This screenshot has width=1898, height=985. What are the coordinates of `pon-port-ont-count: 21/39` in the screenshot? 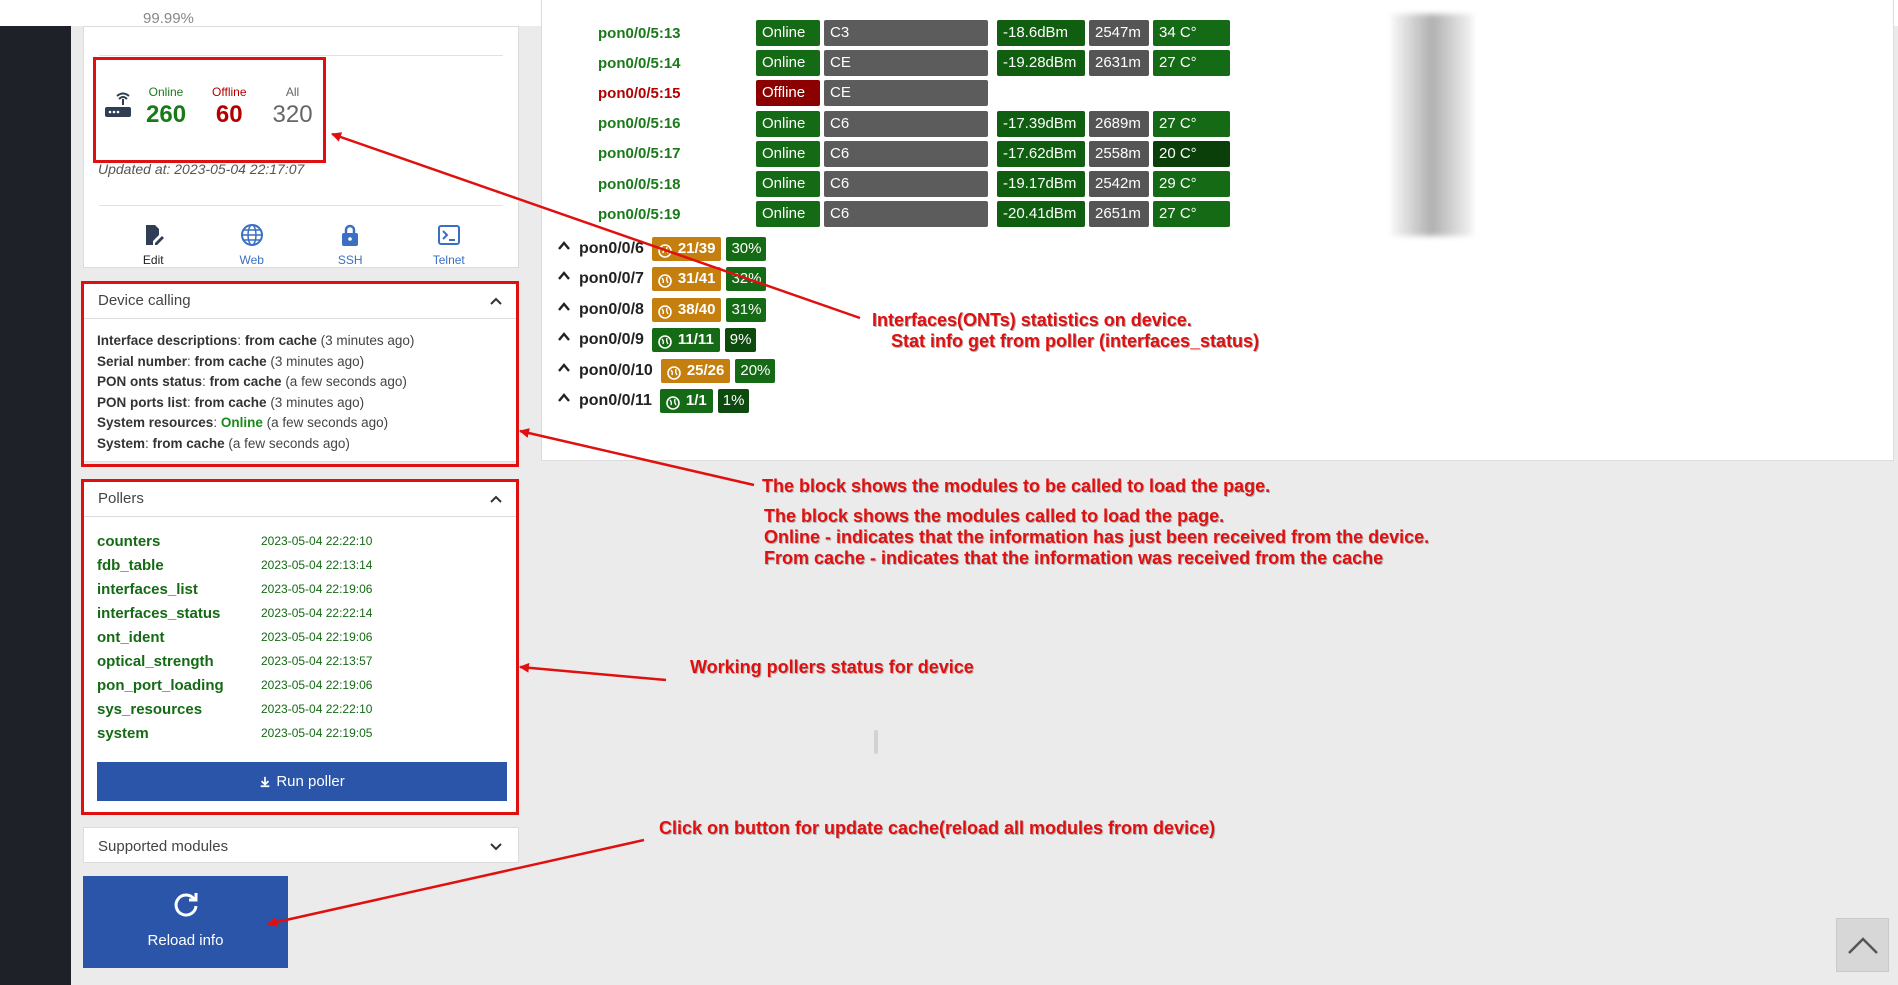 It's located at (686, 249).